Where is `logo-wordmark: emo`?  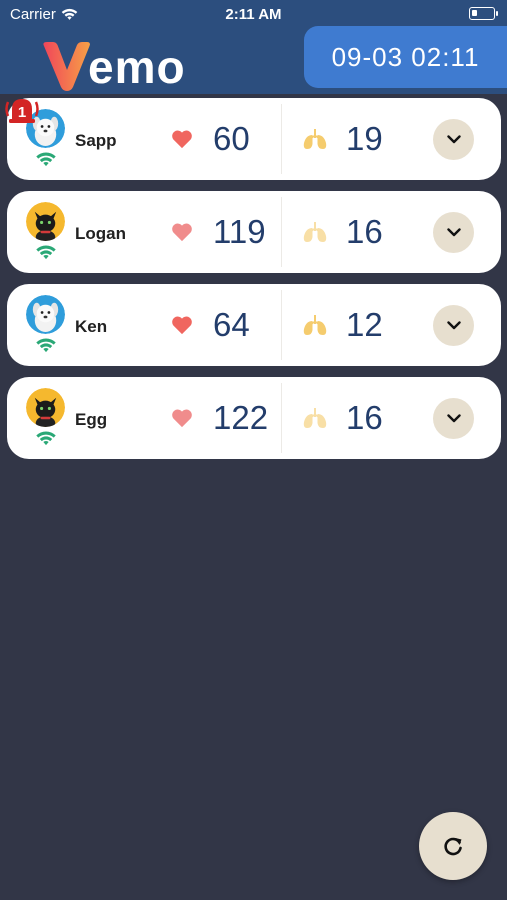
logo-wordmark: emo is located at coordinates (137, 67).